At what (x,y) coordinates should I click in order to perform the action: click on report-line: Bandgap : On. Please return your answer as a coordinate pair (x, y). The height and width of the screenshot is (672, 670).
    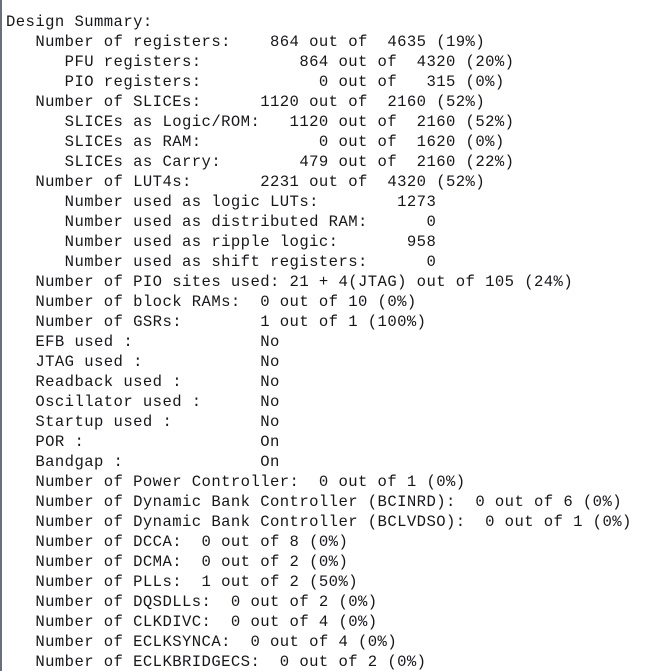
    Looking at the image, I should click on (143, 462).